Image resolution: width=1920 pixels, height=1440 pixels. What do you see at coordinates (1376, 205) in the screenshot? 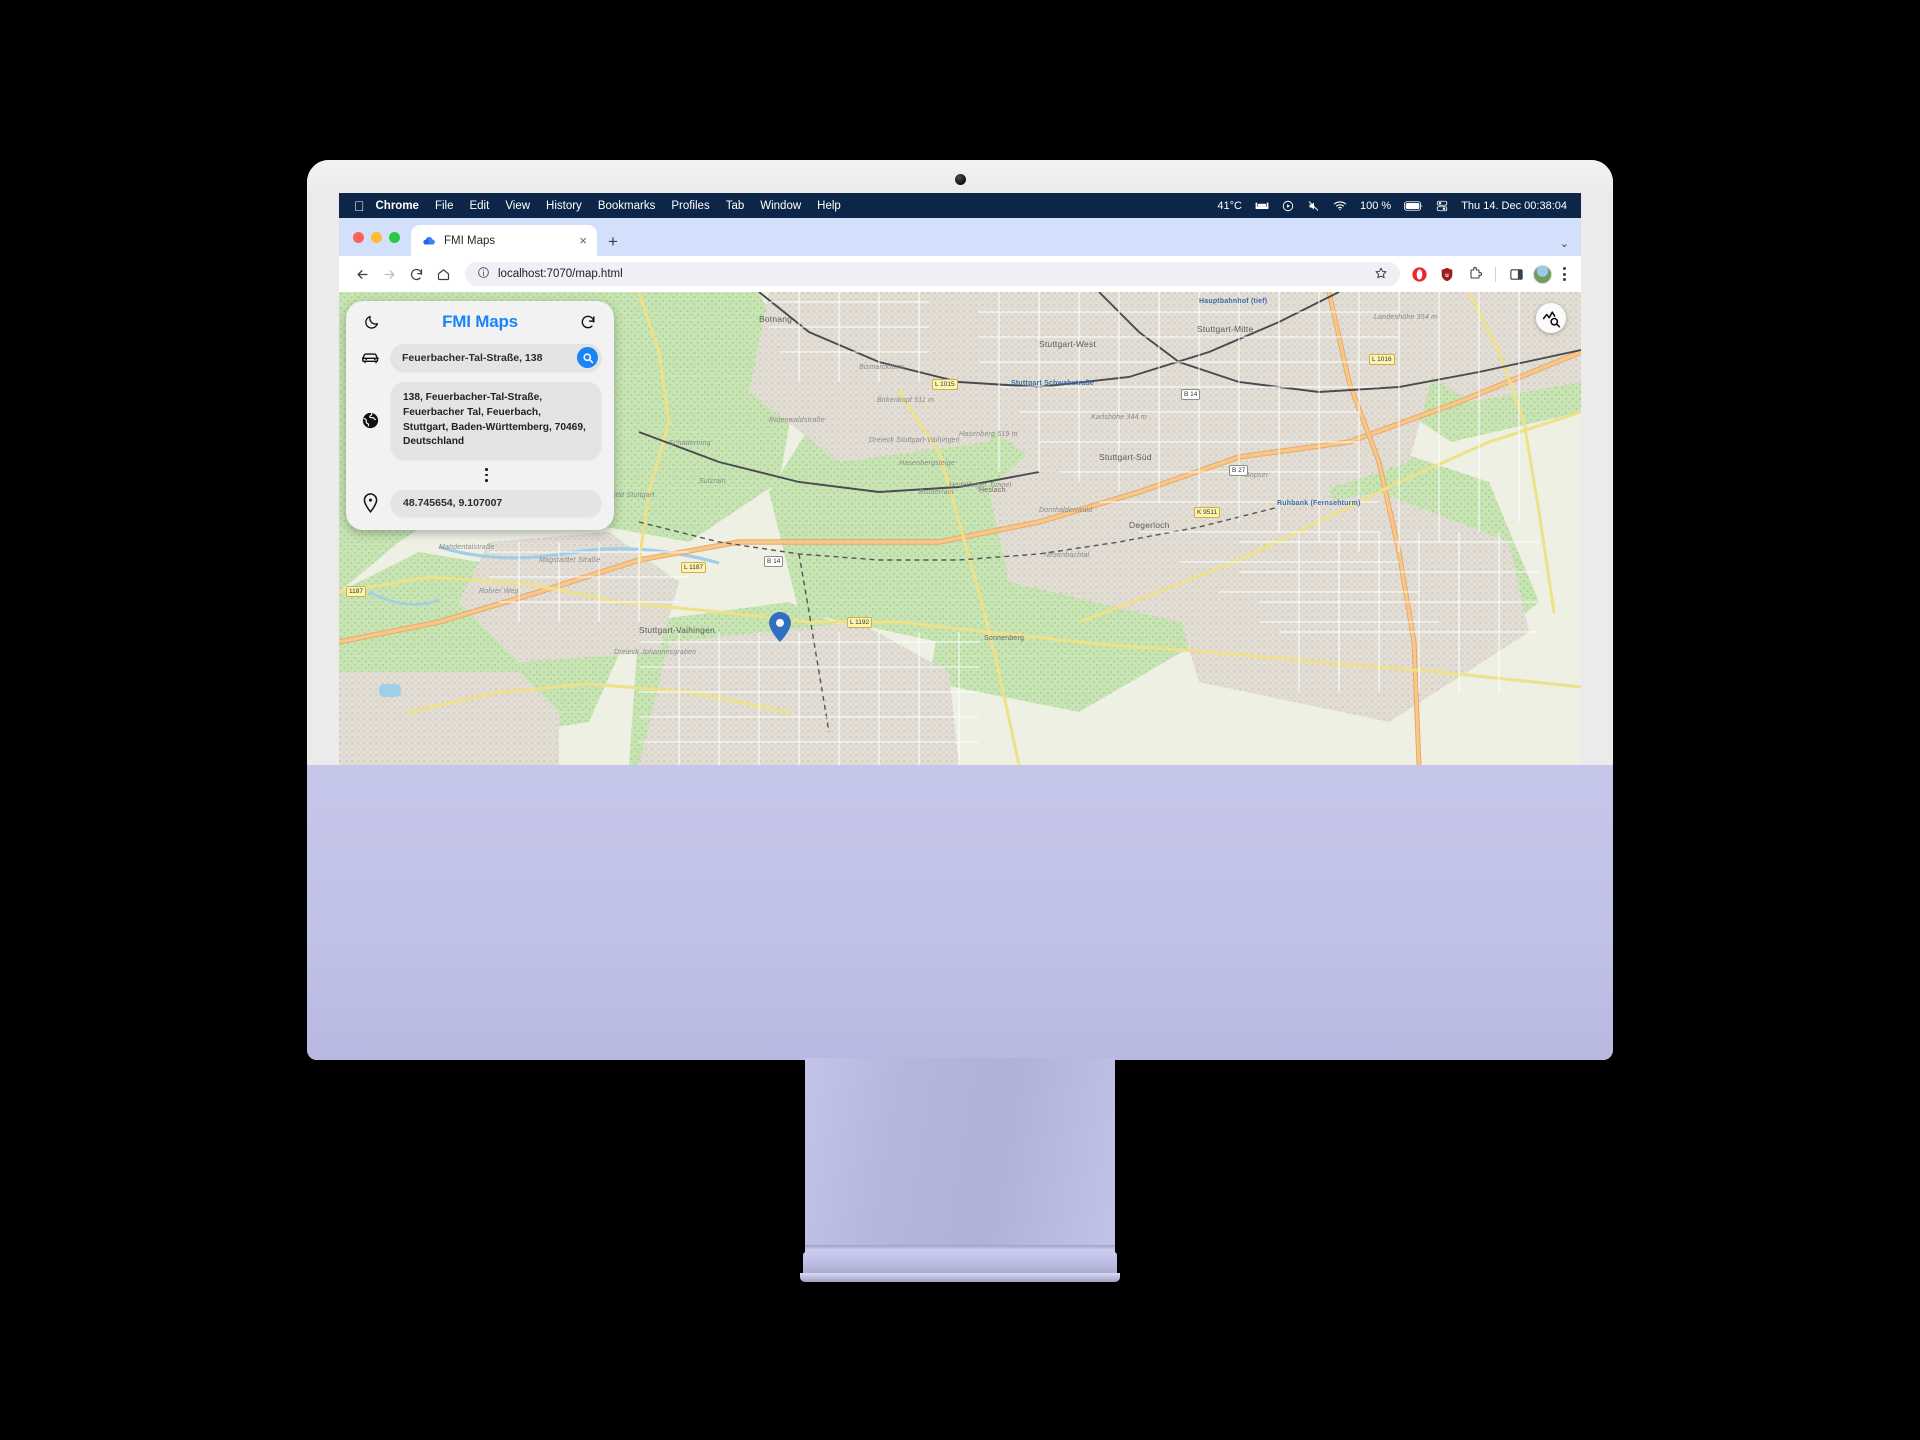
I see `battery-percent-label: 100 %` at bounding box center [1376, 205].